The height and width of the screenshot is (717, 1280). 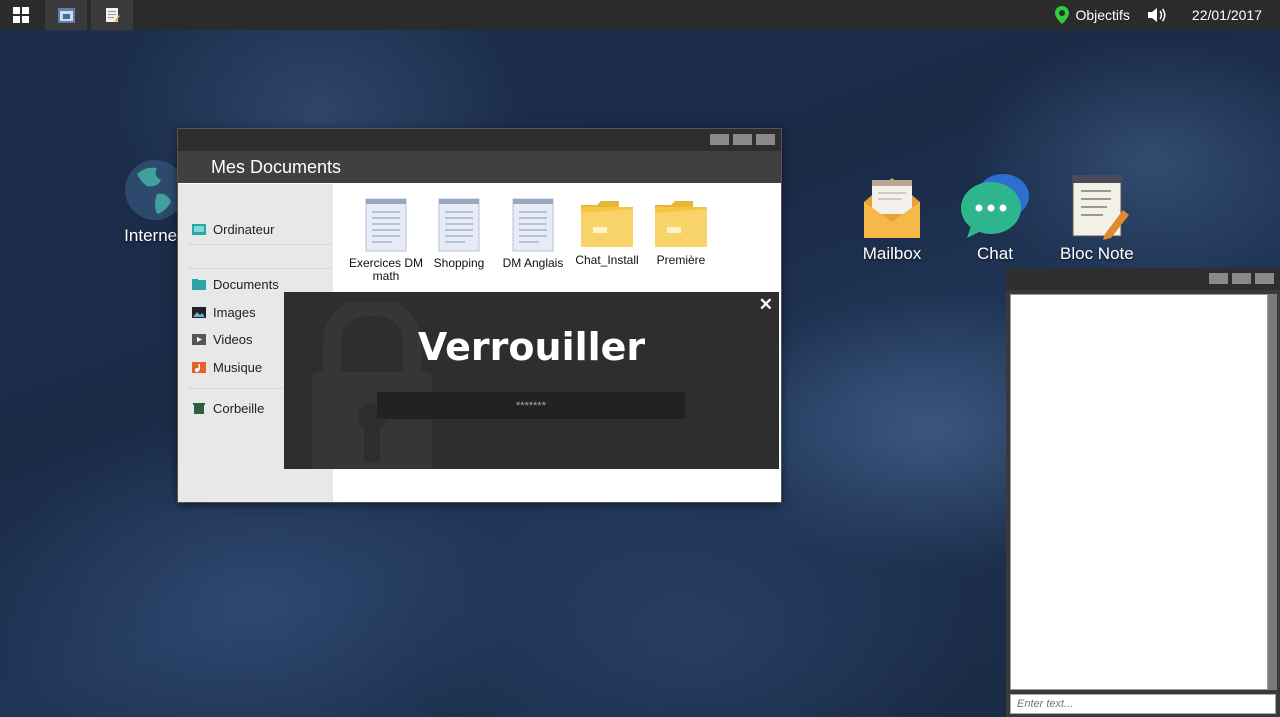 I want to click on sidebar-item-images: Images, so click(x=224, y=312).